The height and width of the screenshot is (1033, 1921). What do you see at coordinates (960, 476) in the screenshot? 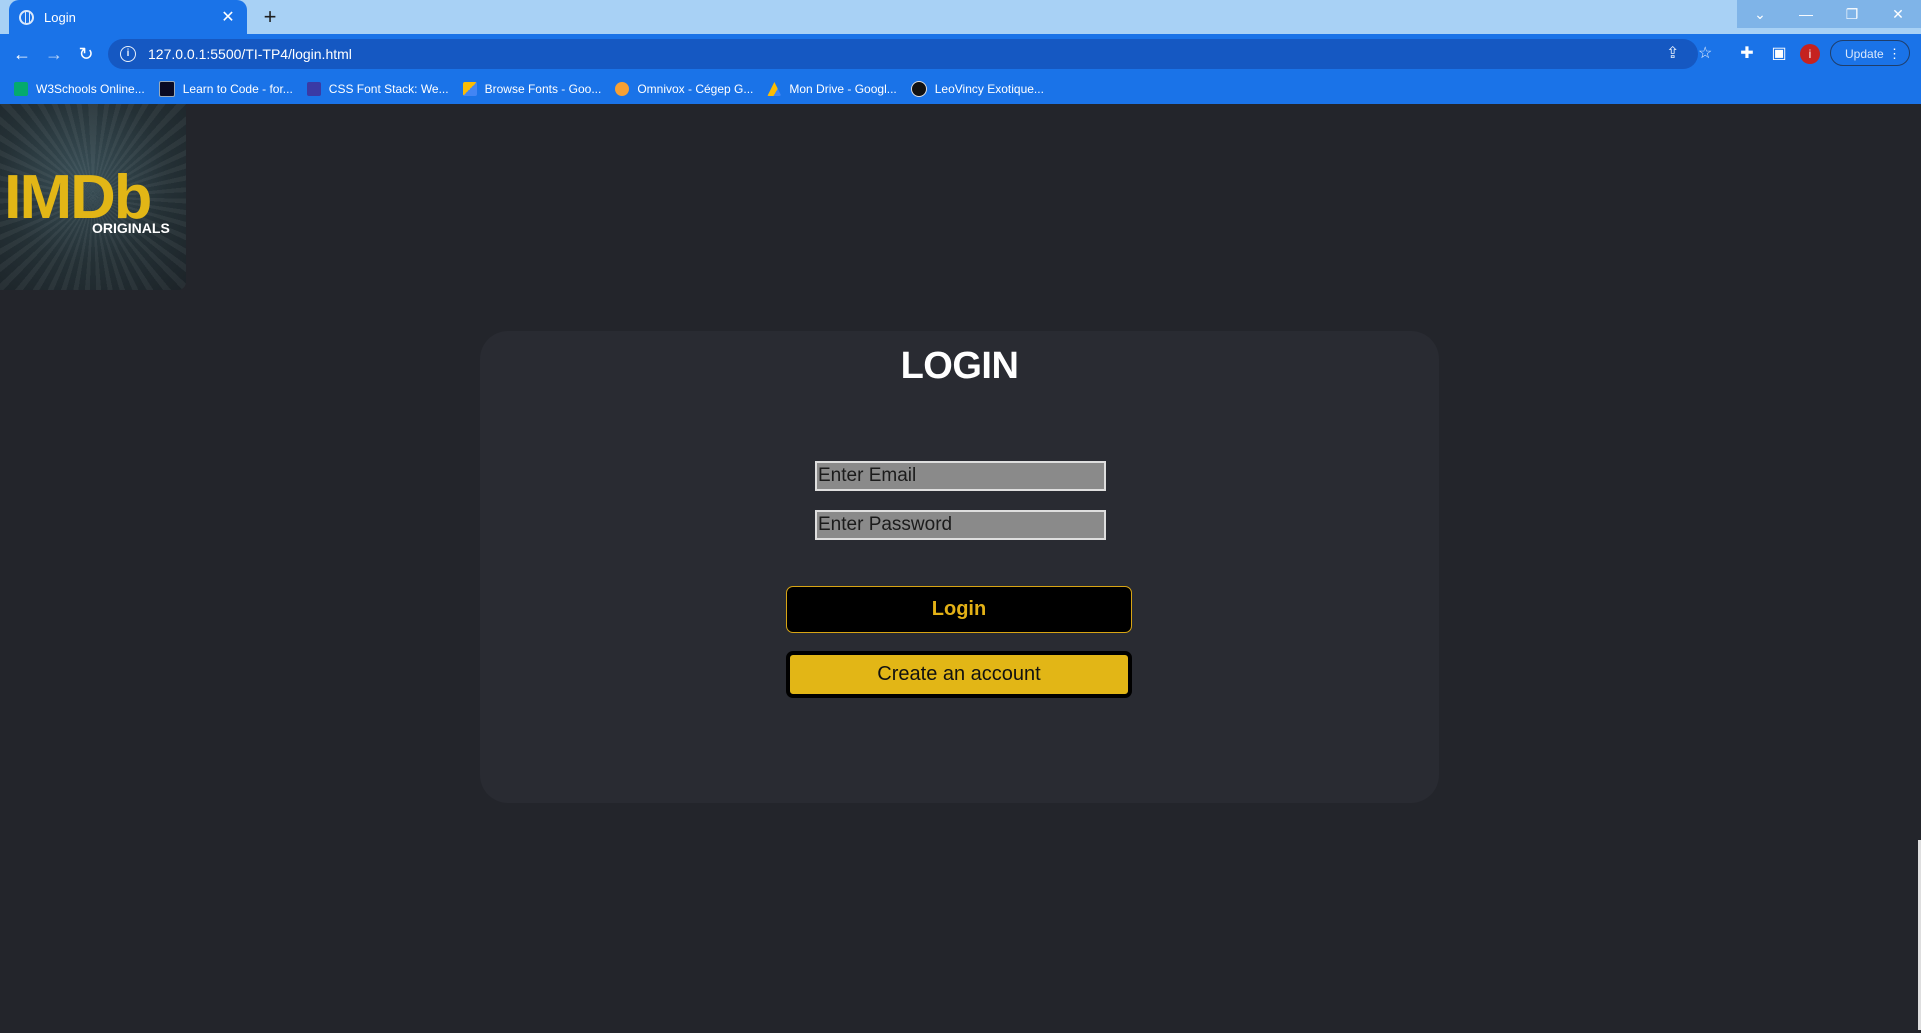
I see `email-field` at bounding box center [960, 476].